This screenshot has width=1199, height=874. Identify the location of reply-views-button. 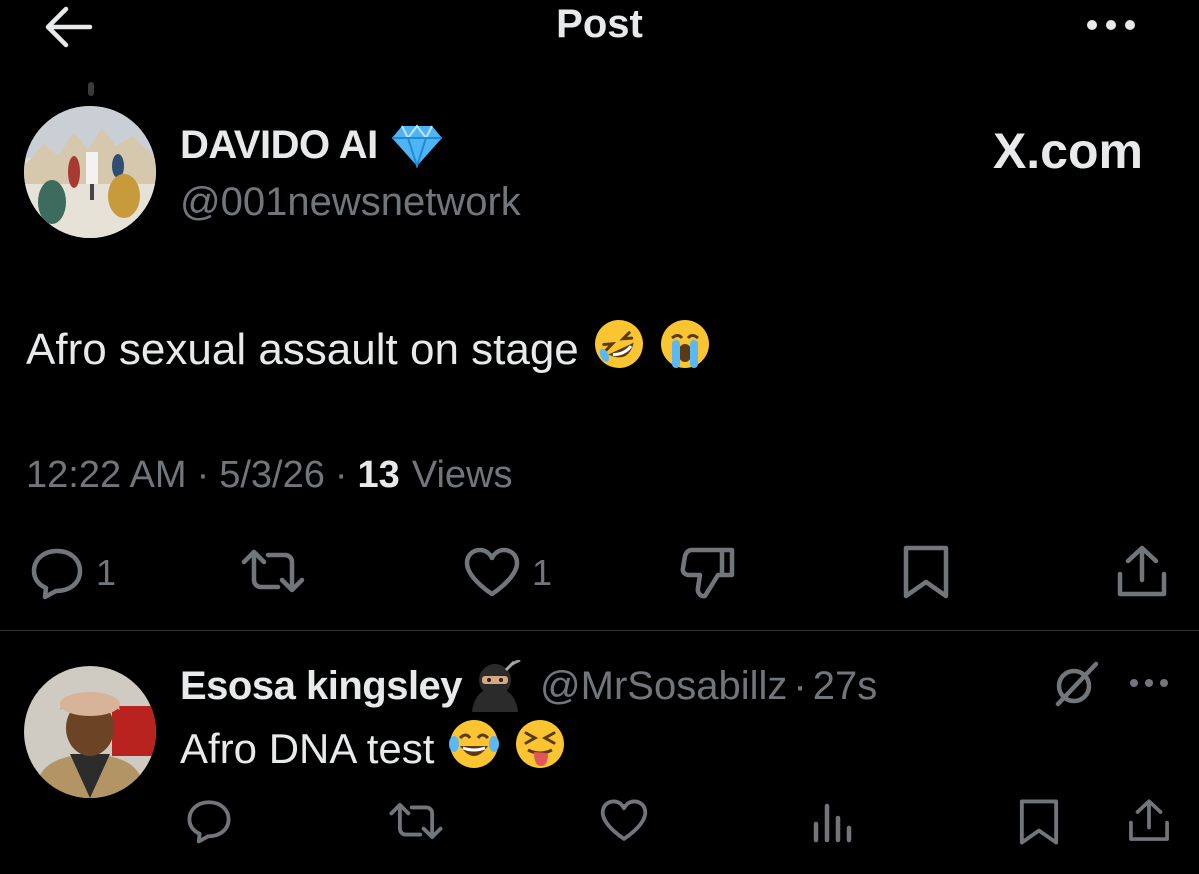
(832, 822).